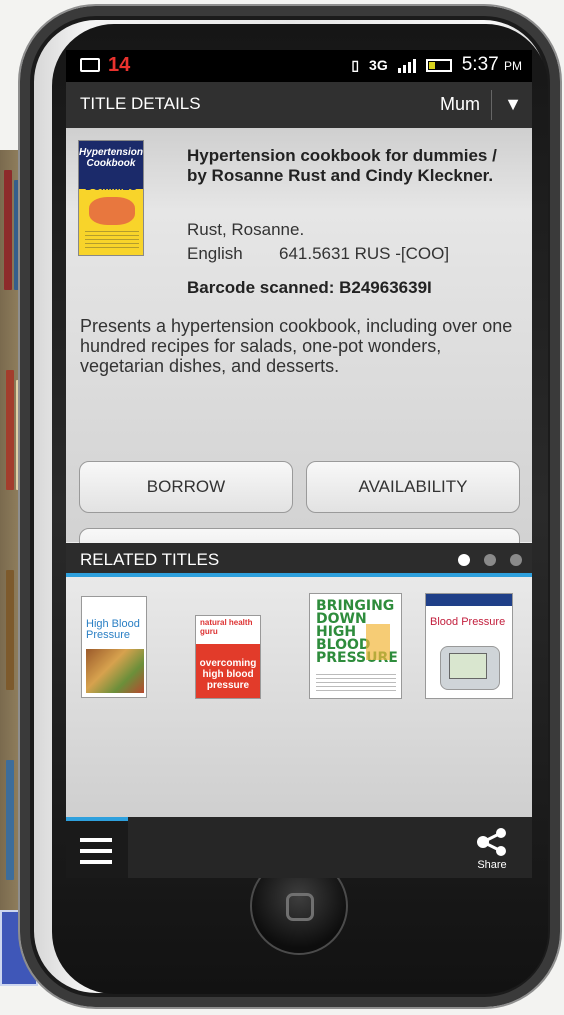 The height and width of the screenshot is (1015, 564). What do you see at coordinates (299, 847) in the screenshot?
I see `bottom-bar: Share` at bounding box center [299, 847].